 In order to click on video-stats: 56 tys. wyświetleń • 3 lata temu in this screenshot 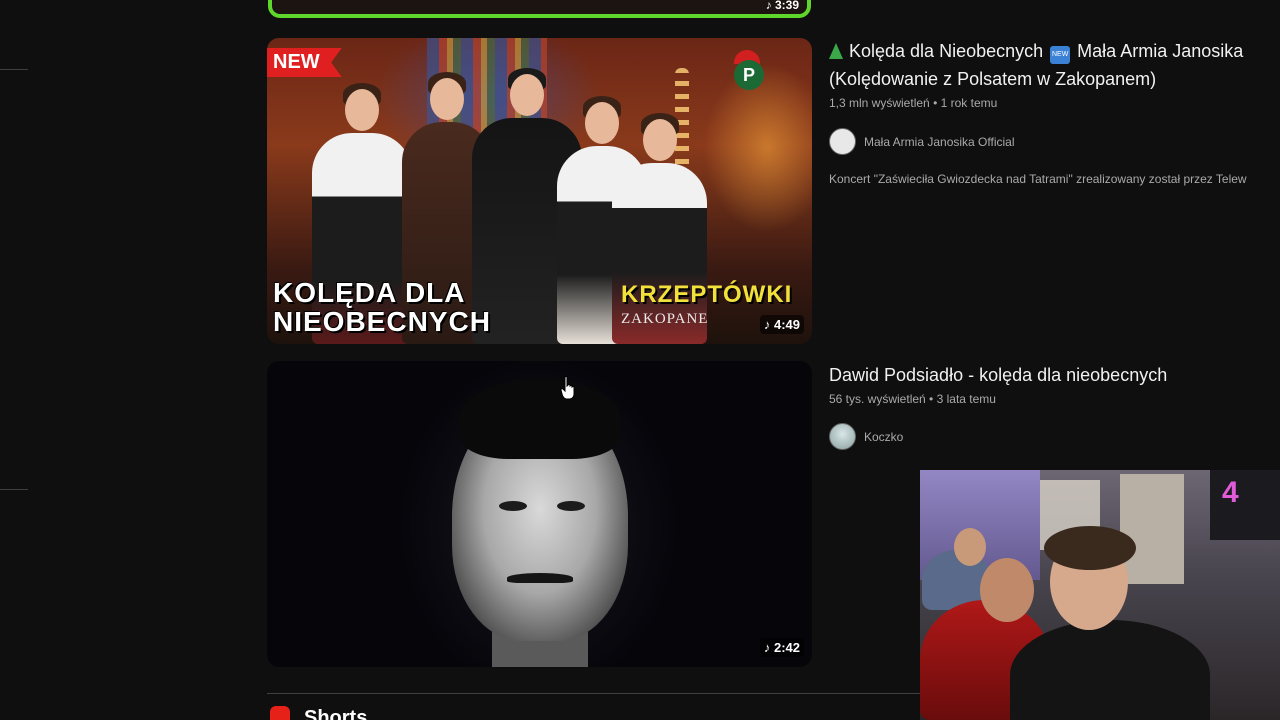, I will do `click(912, 399)`.